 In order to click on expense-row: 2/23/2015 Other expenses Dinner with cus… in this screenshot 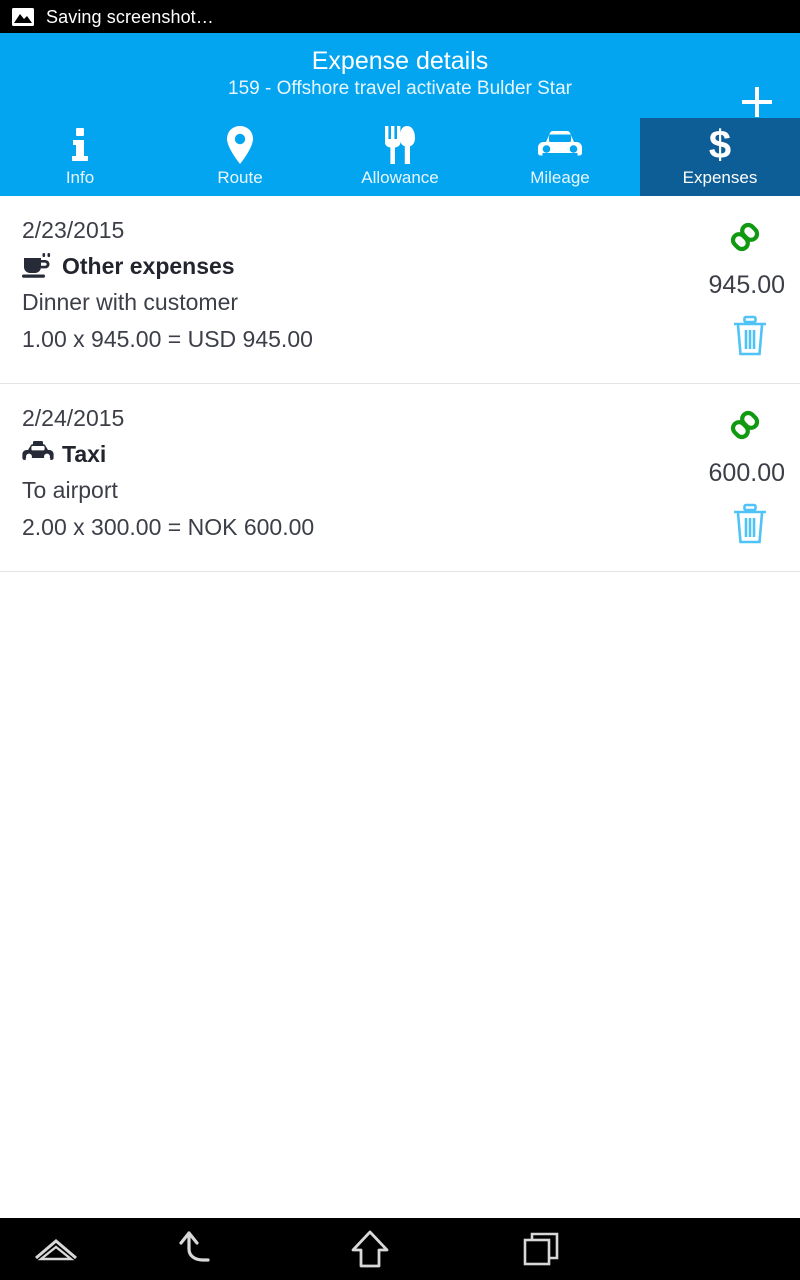, I will do `click(400, 290)`.